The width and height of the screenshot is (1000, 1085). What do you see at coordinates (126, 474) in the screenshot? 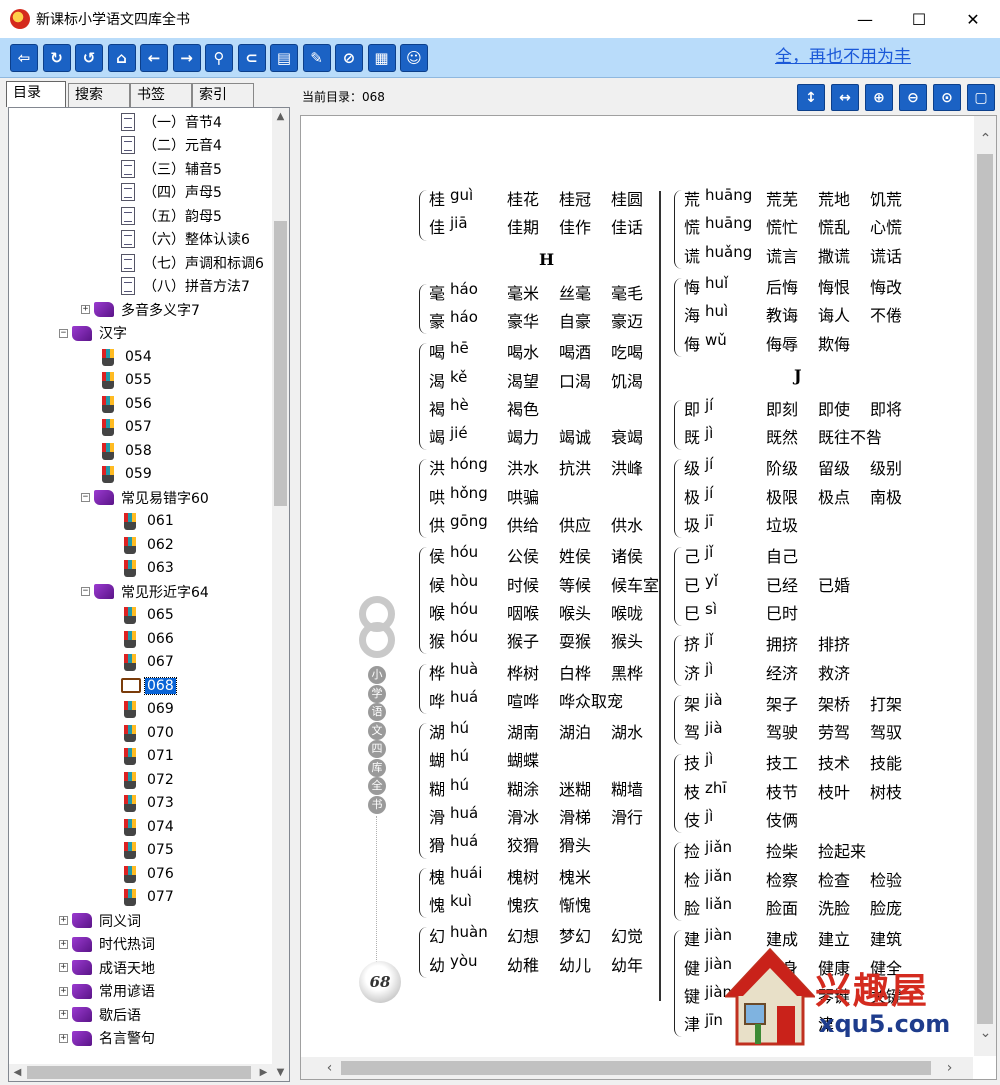
I see `tree-item: 059` at bounding box center [126, 474].